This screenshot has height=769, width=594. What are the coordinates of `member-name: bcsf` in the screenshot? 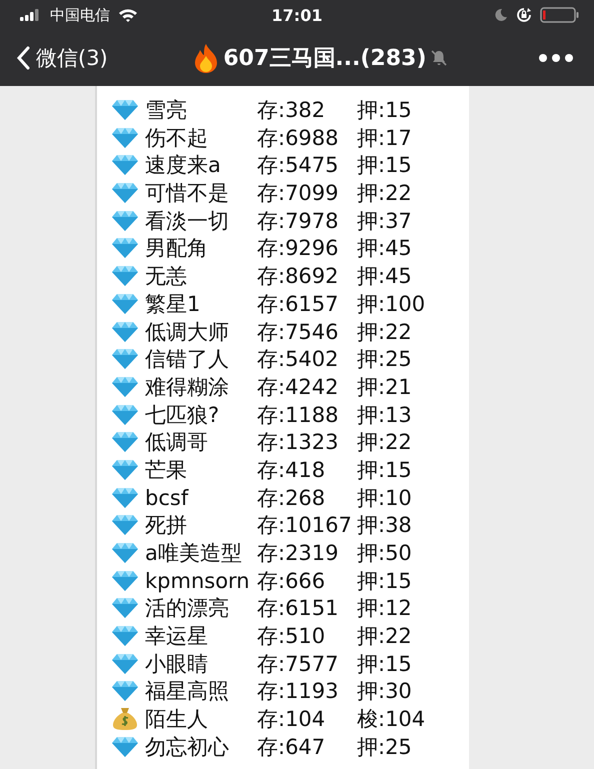 It's located at (167, 498).